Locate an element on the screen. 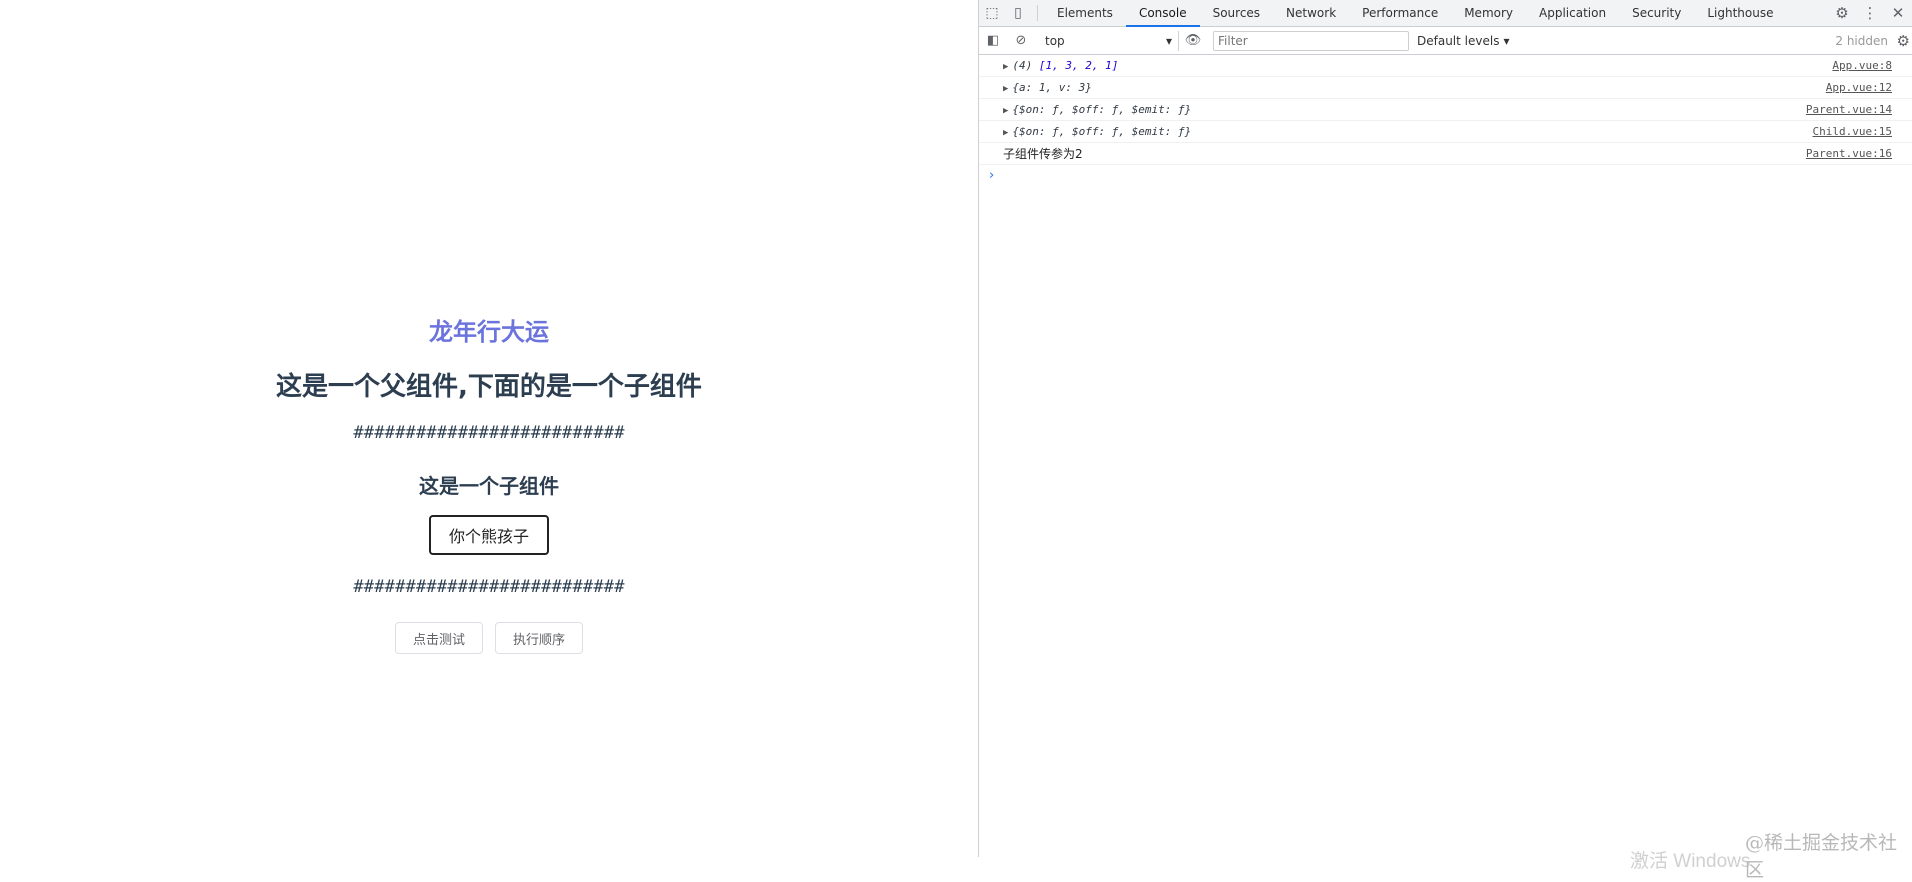 This screenshot has width=1912, height=882. console-settings-icon: ⚙ is located at coordinates (1903, 41).